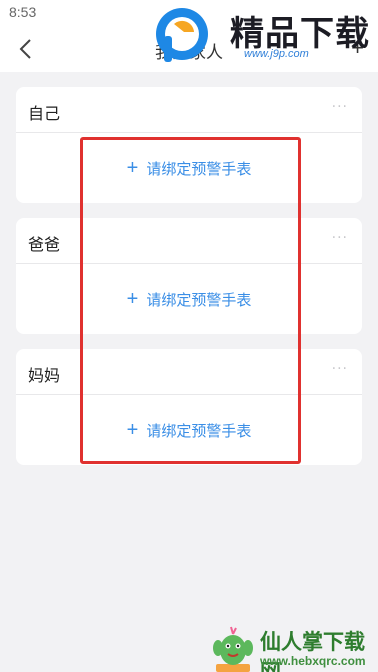 Image resolution: width=378 pixels, height=672 pixels. What do you see at coordinates (189, 110) in the screenshot?
I see `card-header: 自己 ···` at bounding box center [189, 110].